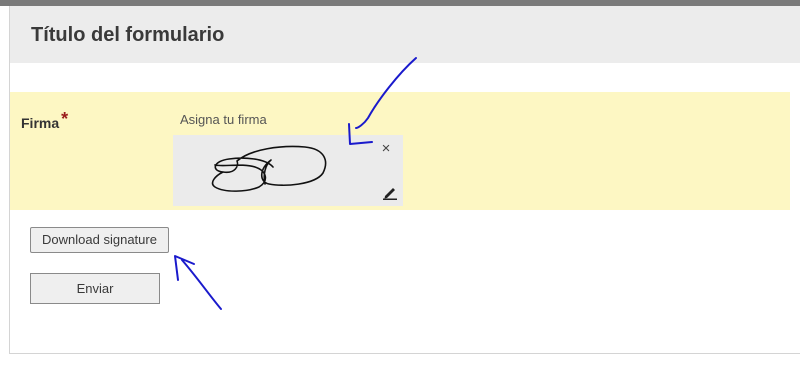 The width and height of the screenshot is (800, 366). I want to click on download-signature-button: Download signature, so click(99, 240).